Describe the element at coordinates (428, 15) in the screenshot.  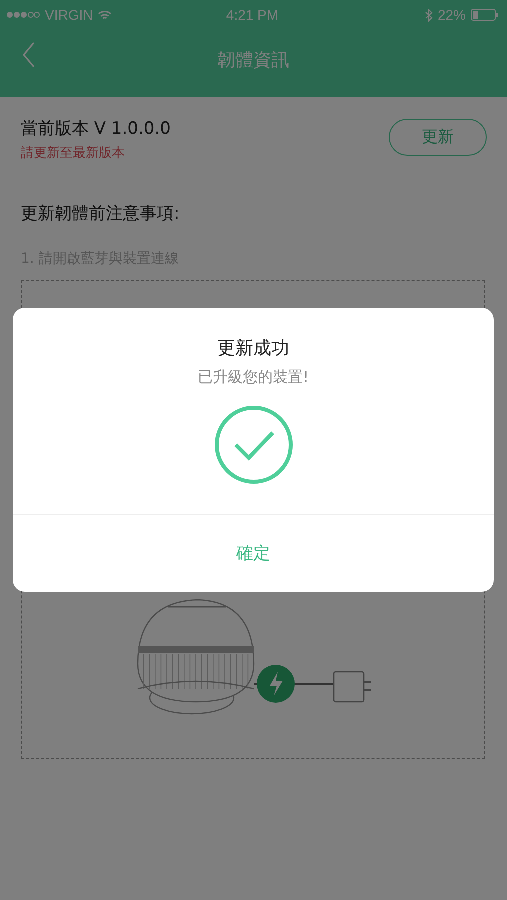
I see `bluetooth-icon` at that location.